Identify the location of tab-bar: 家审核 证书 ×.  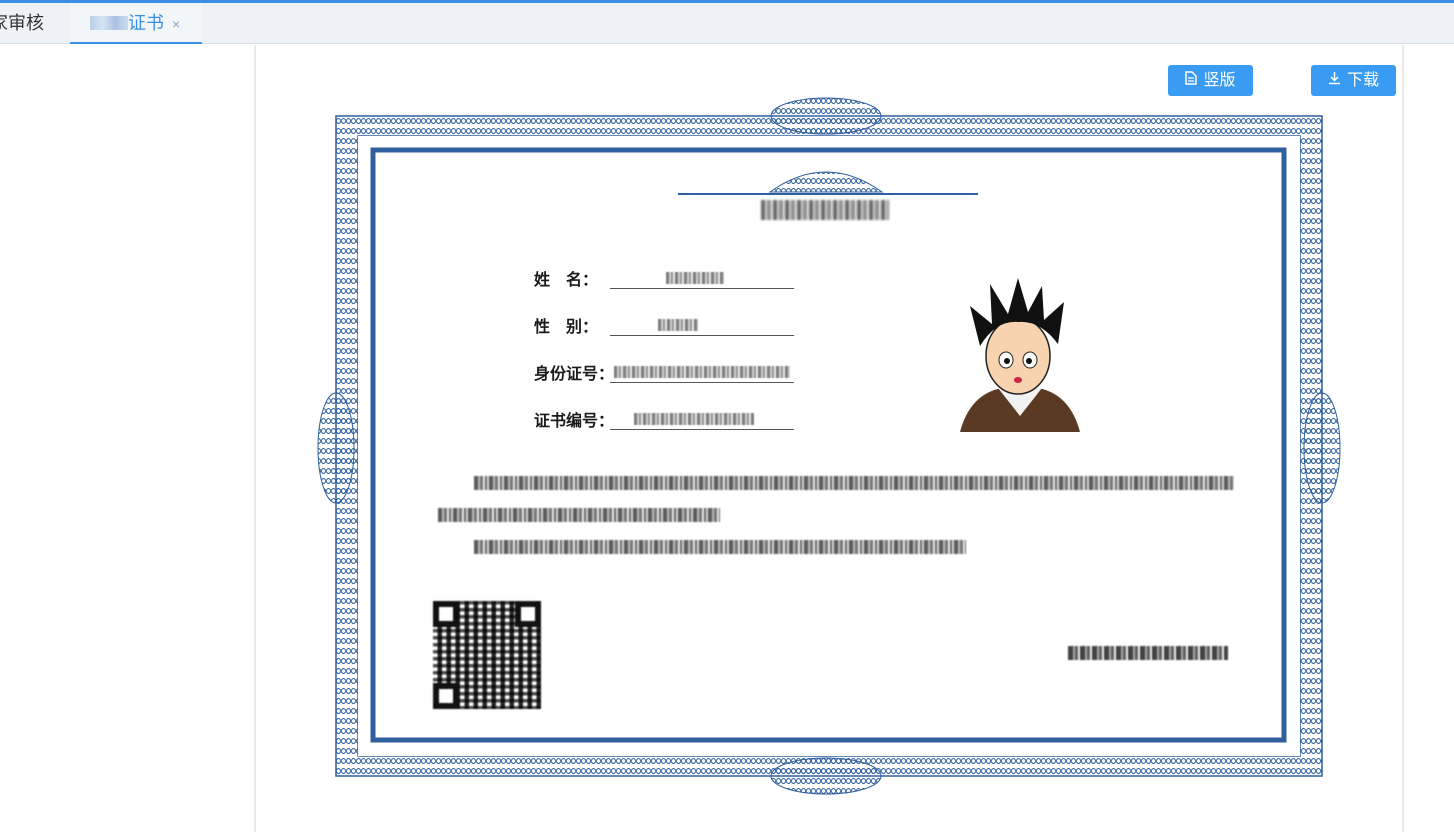
(727, 23).